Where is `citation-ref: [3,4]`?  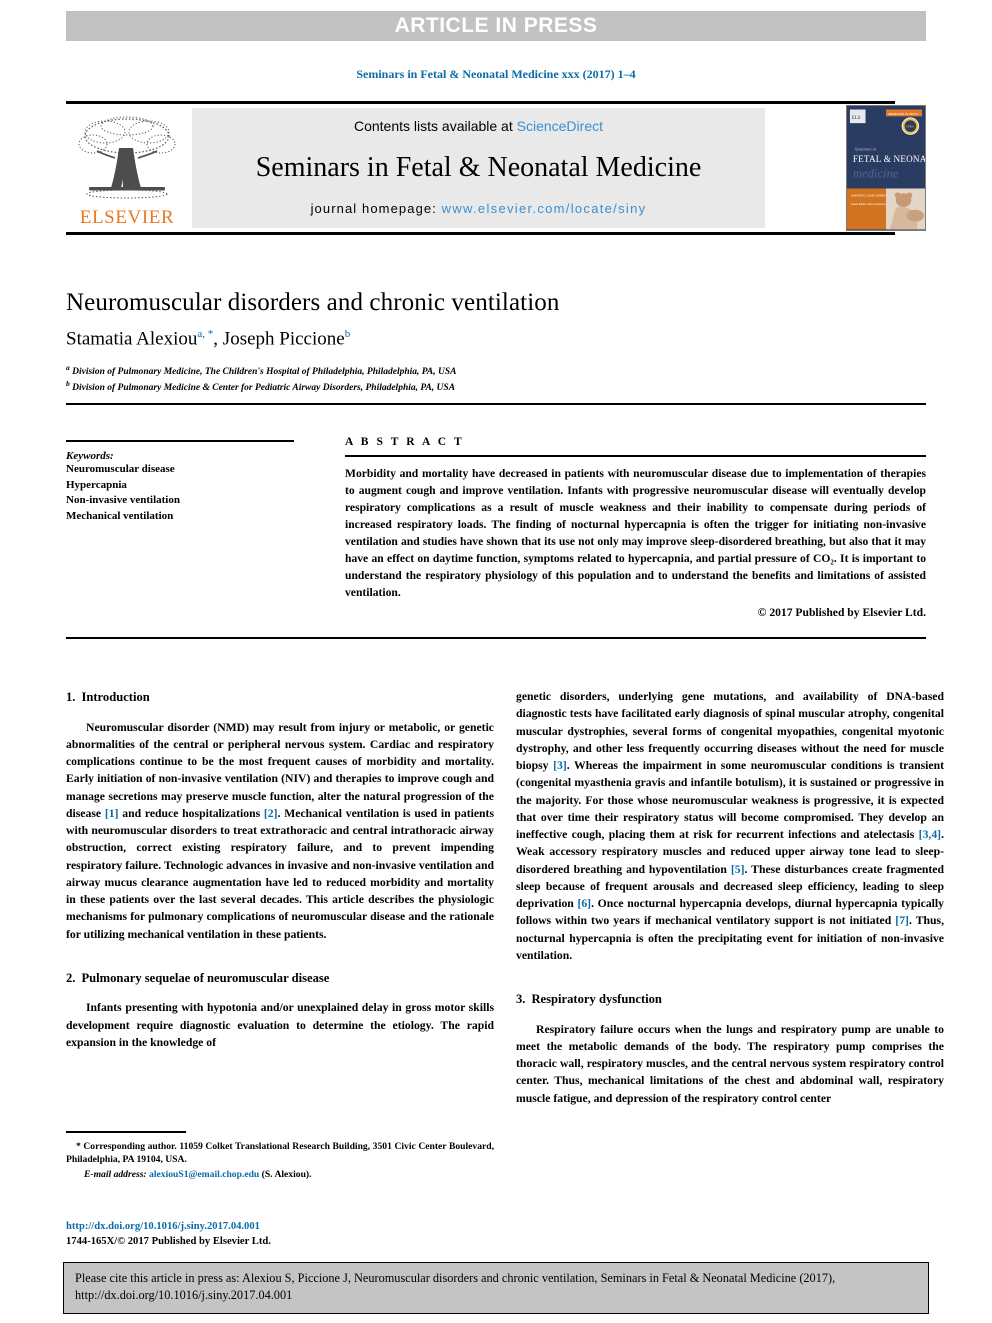
citation-ref: [3,4] is located at coordinates (930, 834).